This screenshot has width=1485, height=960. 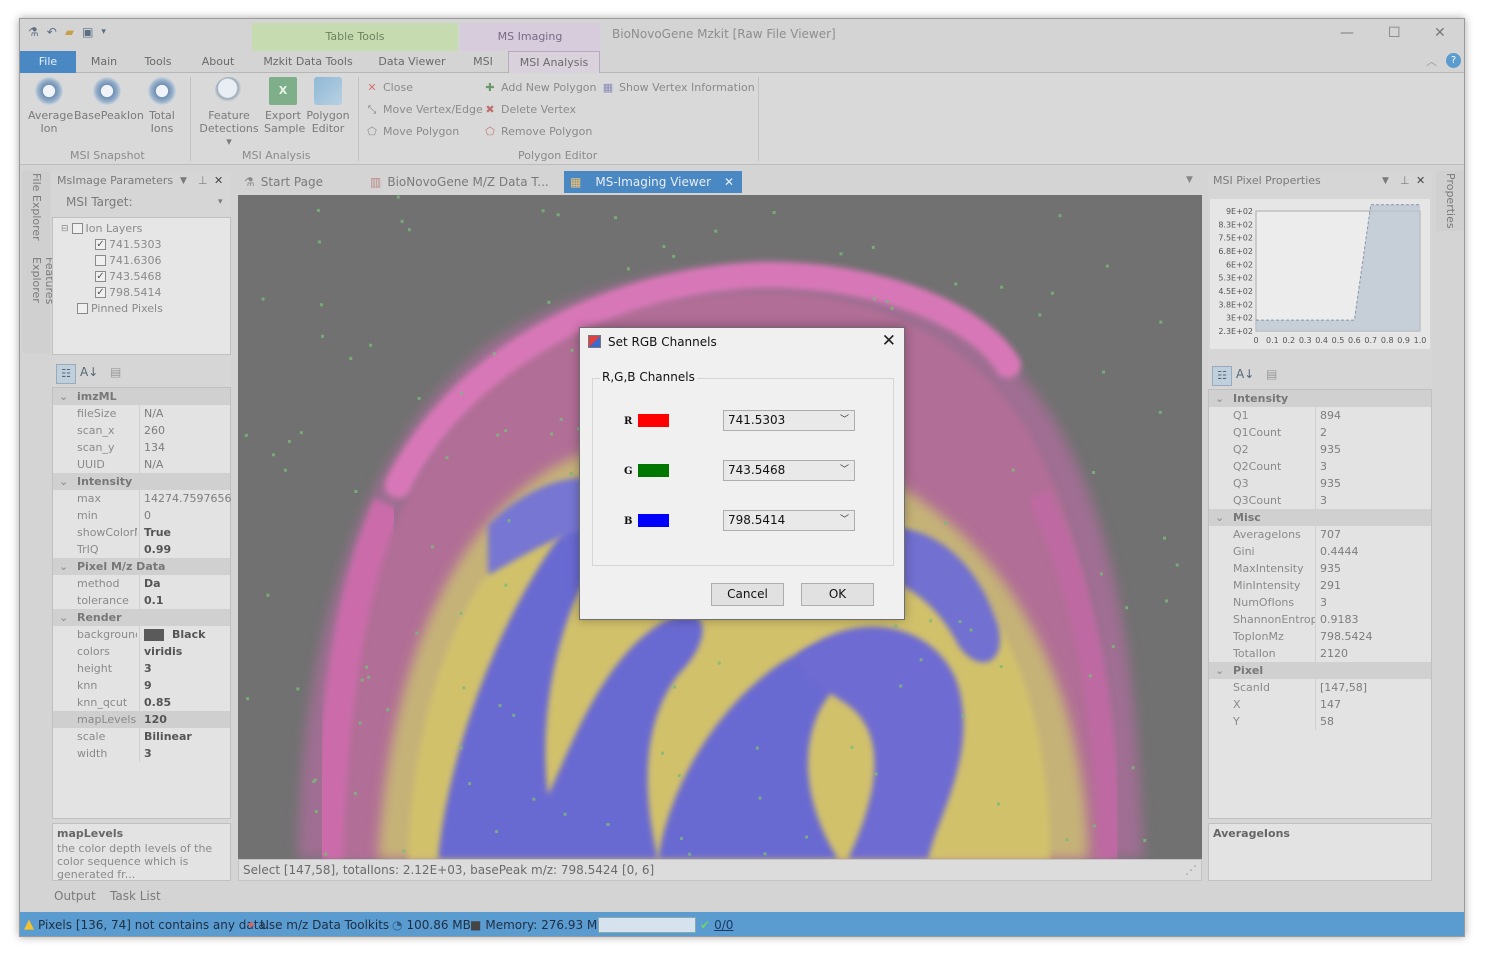 I want to click on tree-item: ✓ 798.5414, so click(x=128, y=292).